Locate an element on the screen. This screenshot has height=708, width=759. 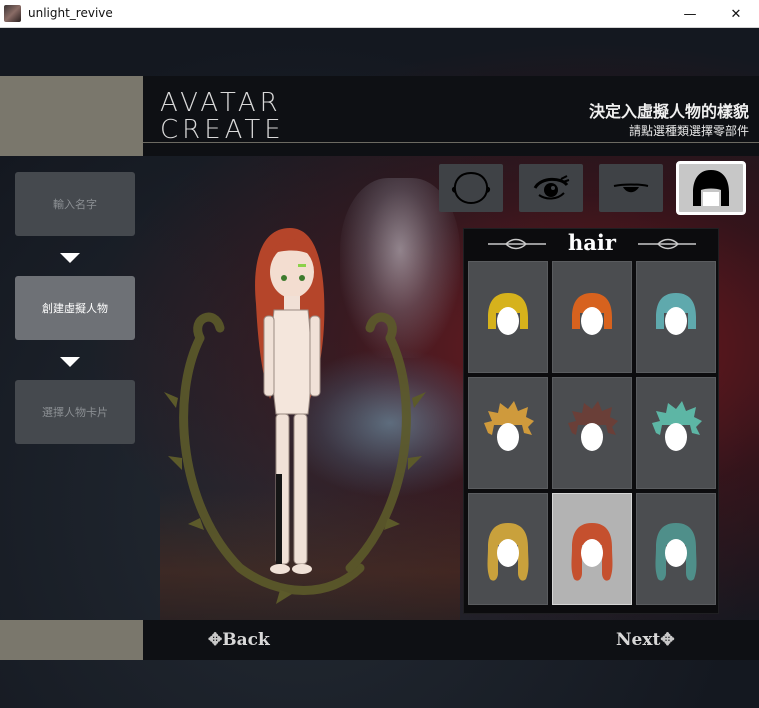
title-line-1: AVATAR is located at coordinates (221, 103).